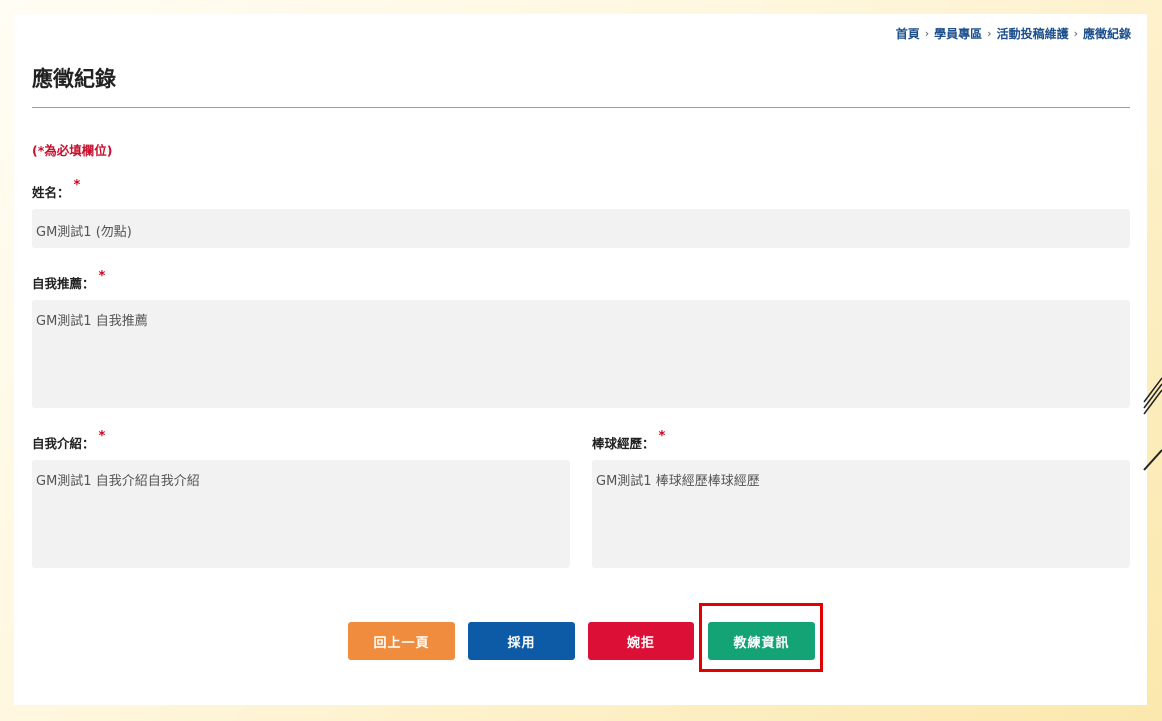  I want to click on baseball-experience-label: 棒球經歷： *, so click(628, 440).